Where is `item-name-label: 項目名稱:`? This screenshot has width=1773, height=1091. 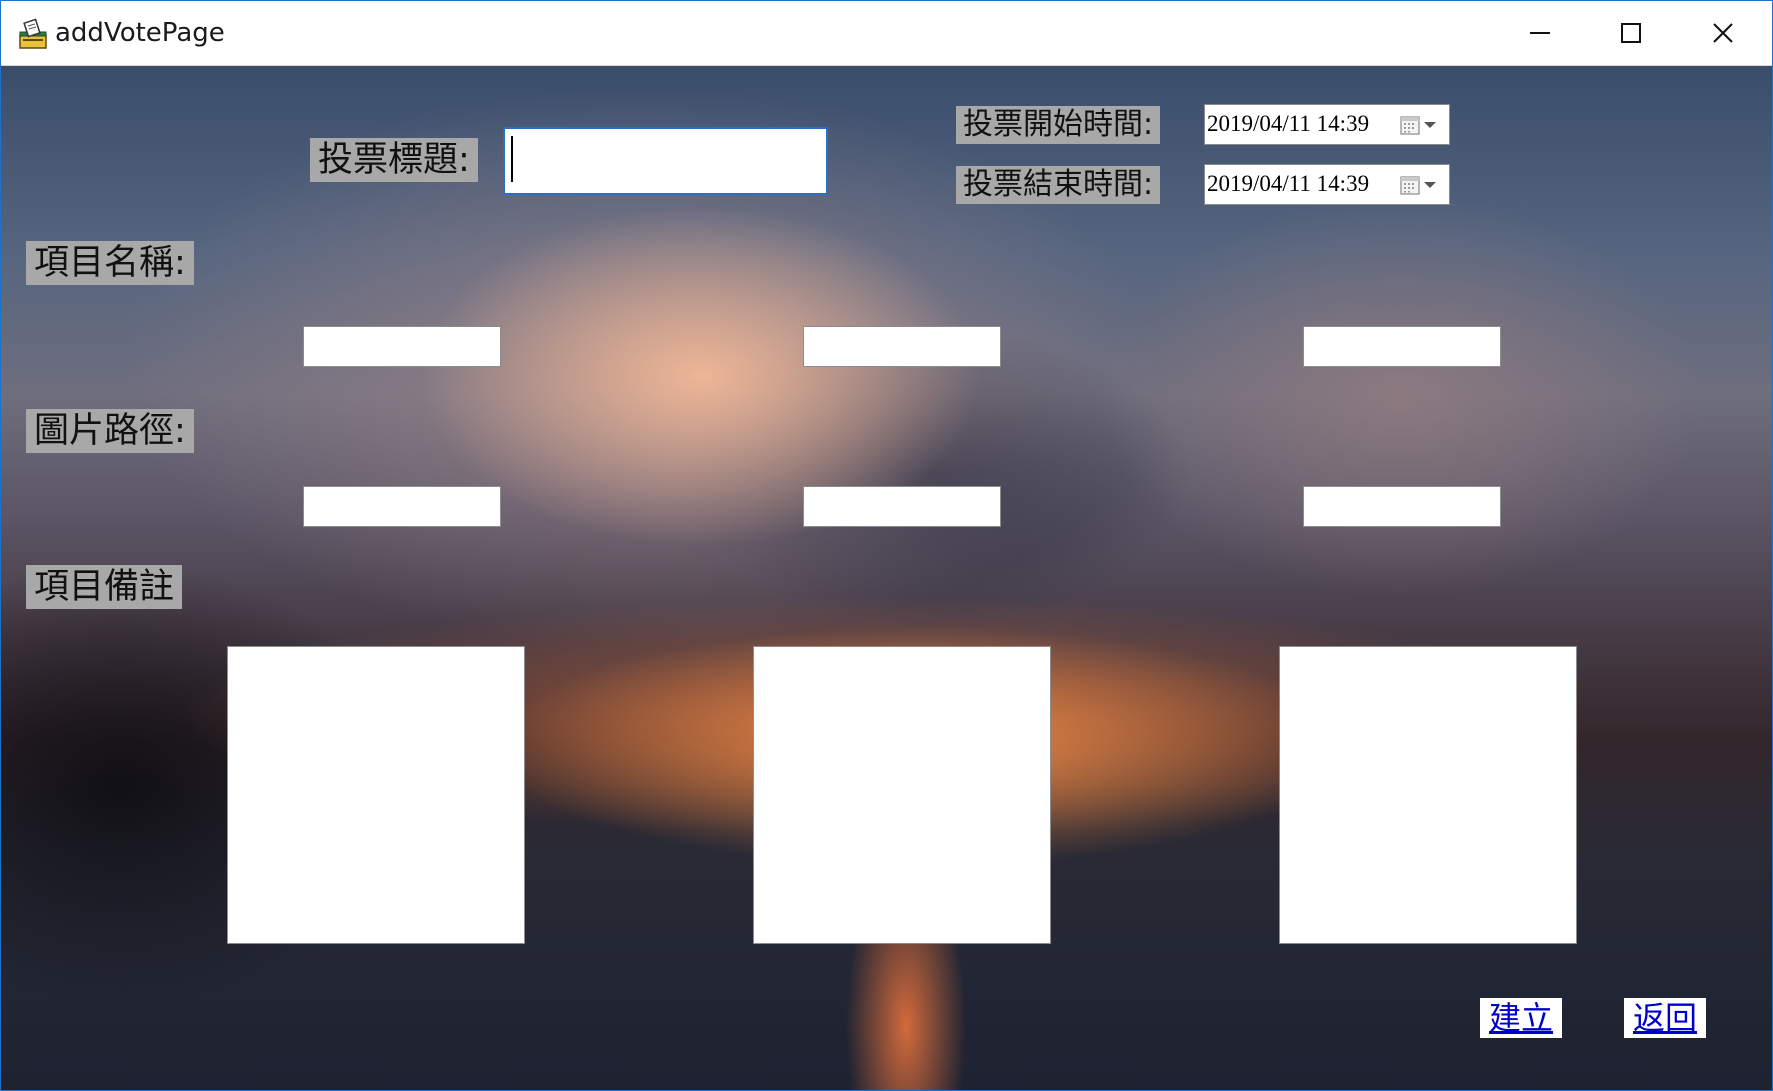
item-name-label: 項目名稱: is located at coordinates (110, 263).